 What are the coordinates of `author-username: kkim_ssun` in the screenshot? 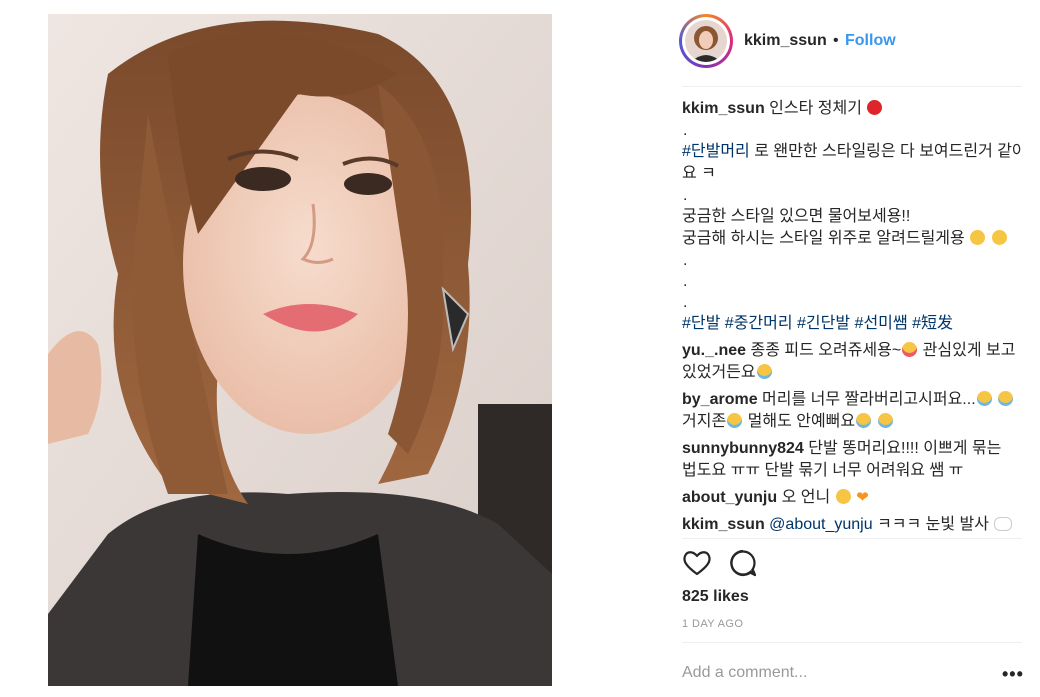 It's located at (785, 41).